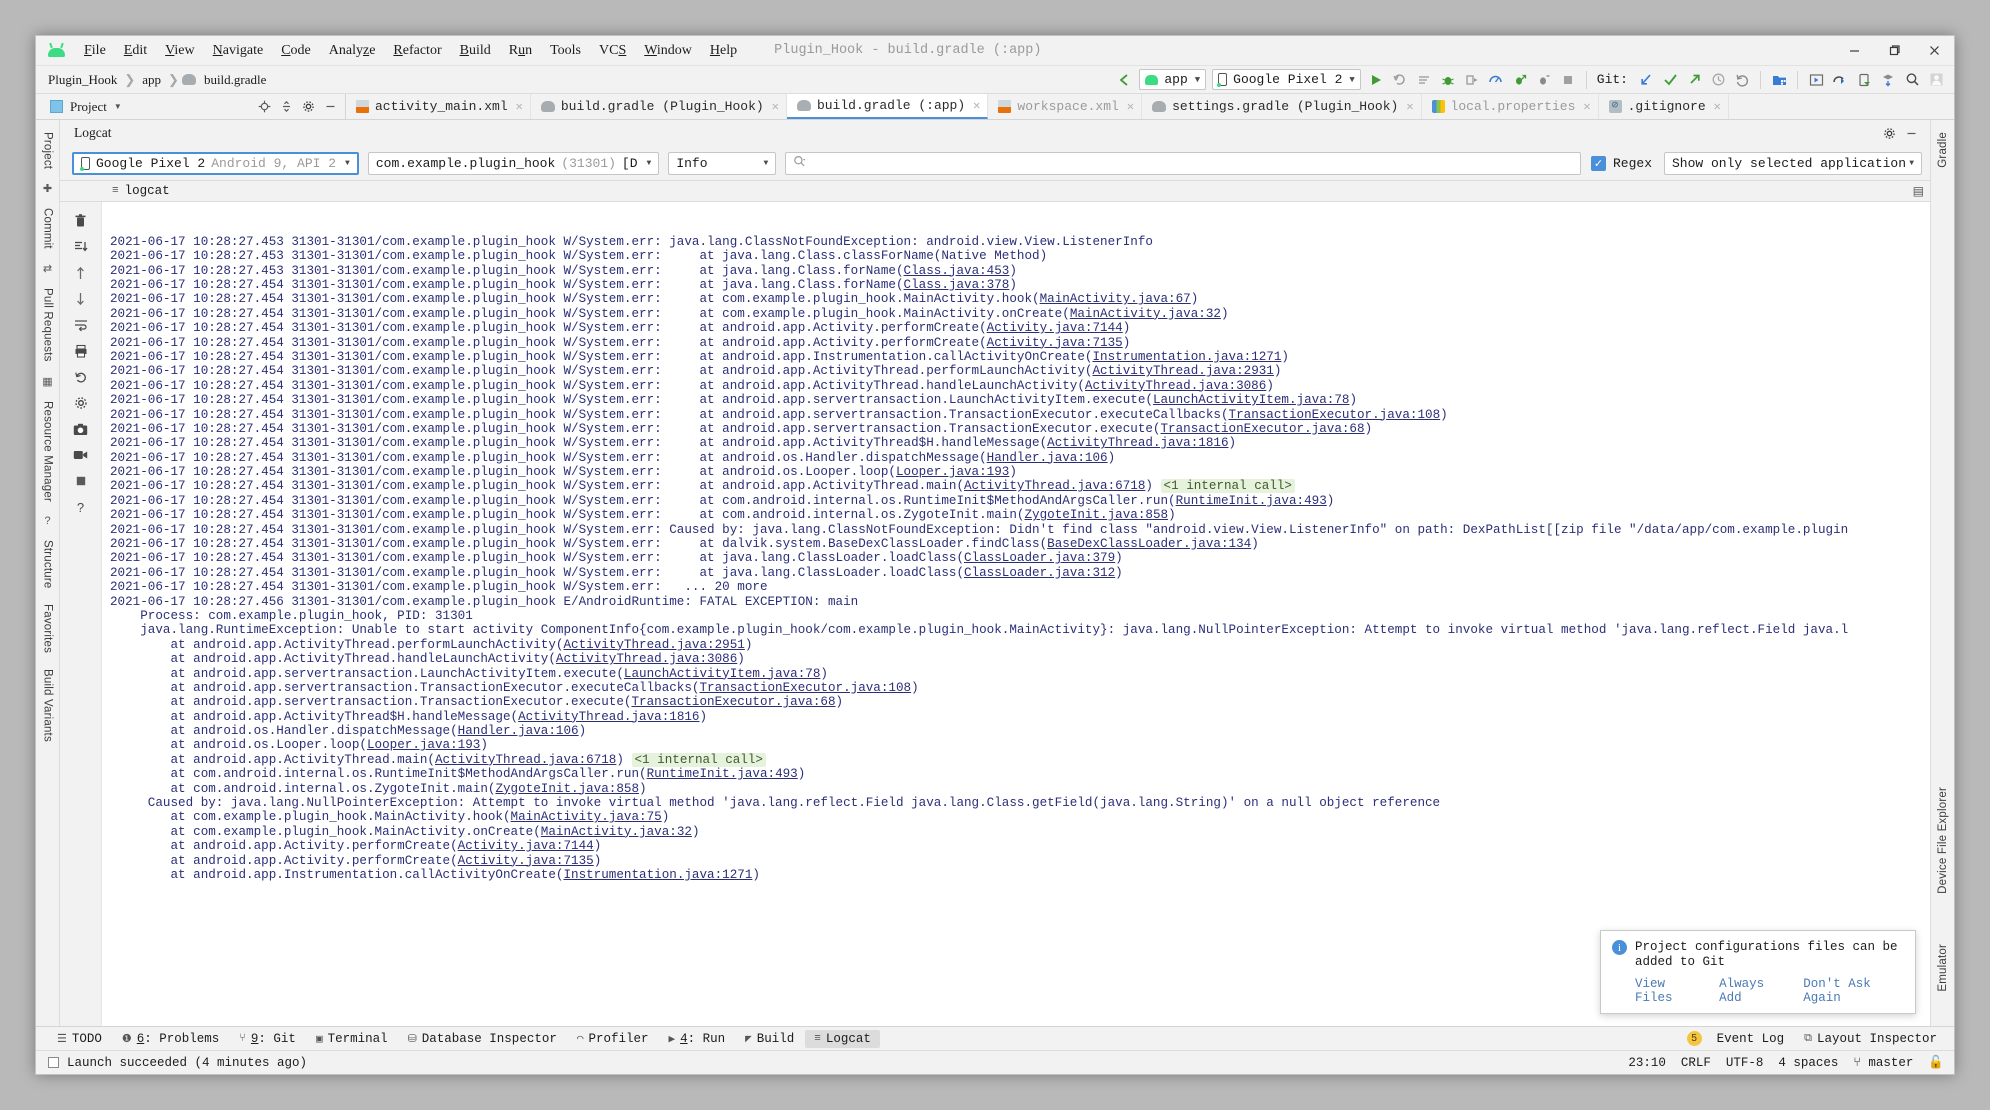  Describe the element at coordinates (81, 273) in the screenshot. I see `up-arrow-icon` at that location.